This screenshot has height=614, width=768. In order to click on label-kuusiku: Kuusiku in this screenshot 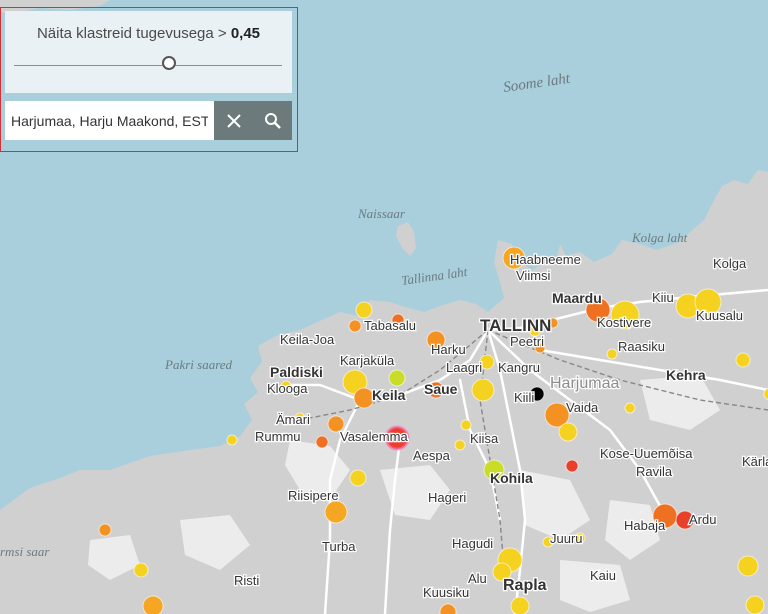, I will do `click(446, 592)`.